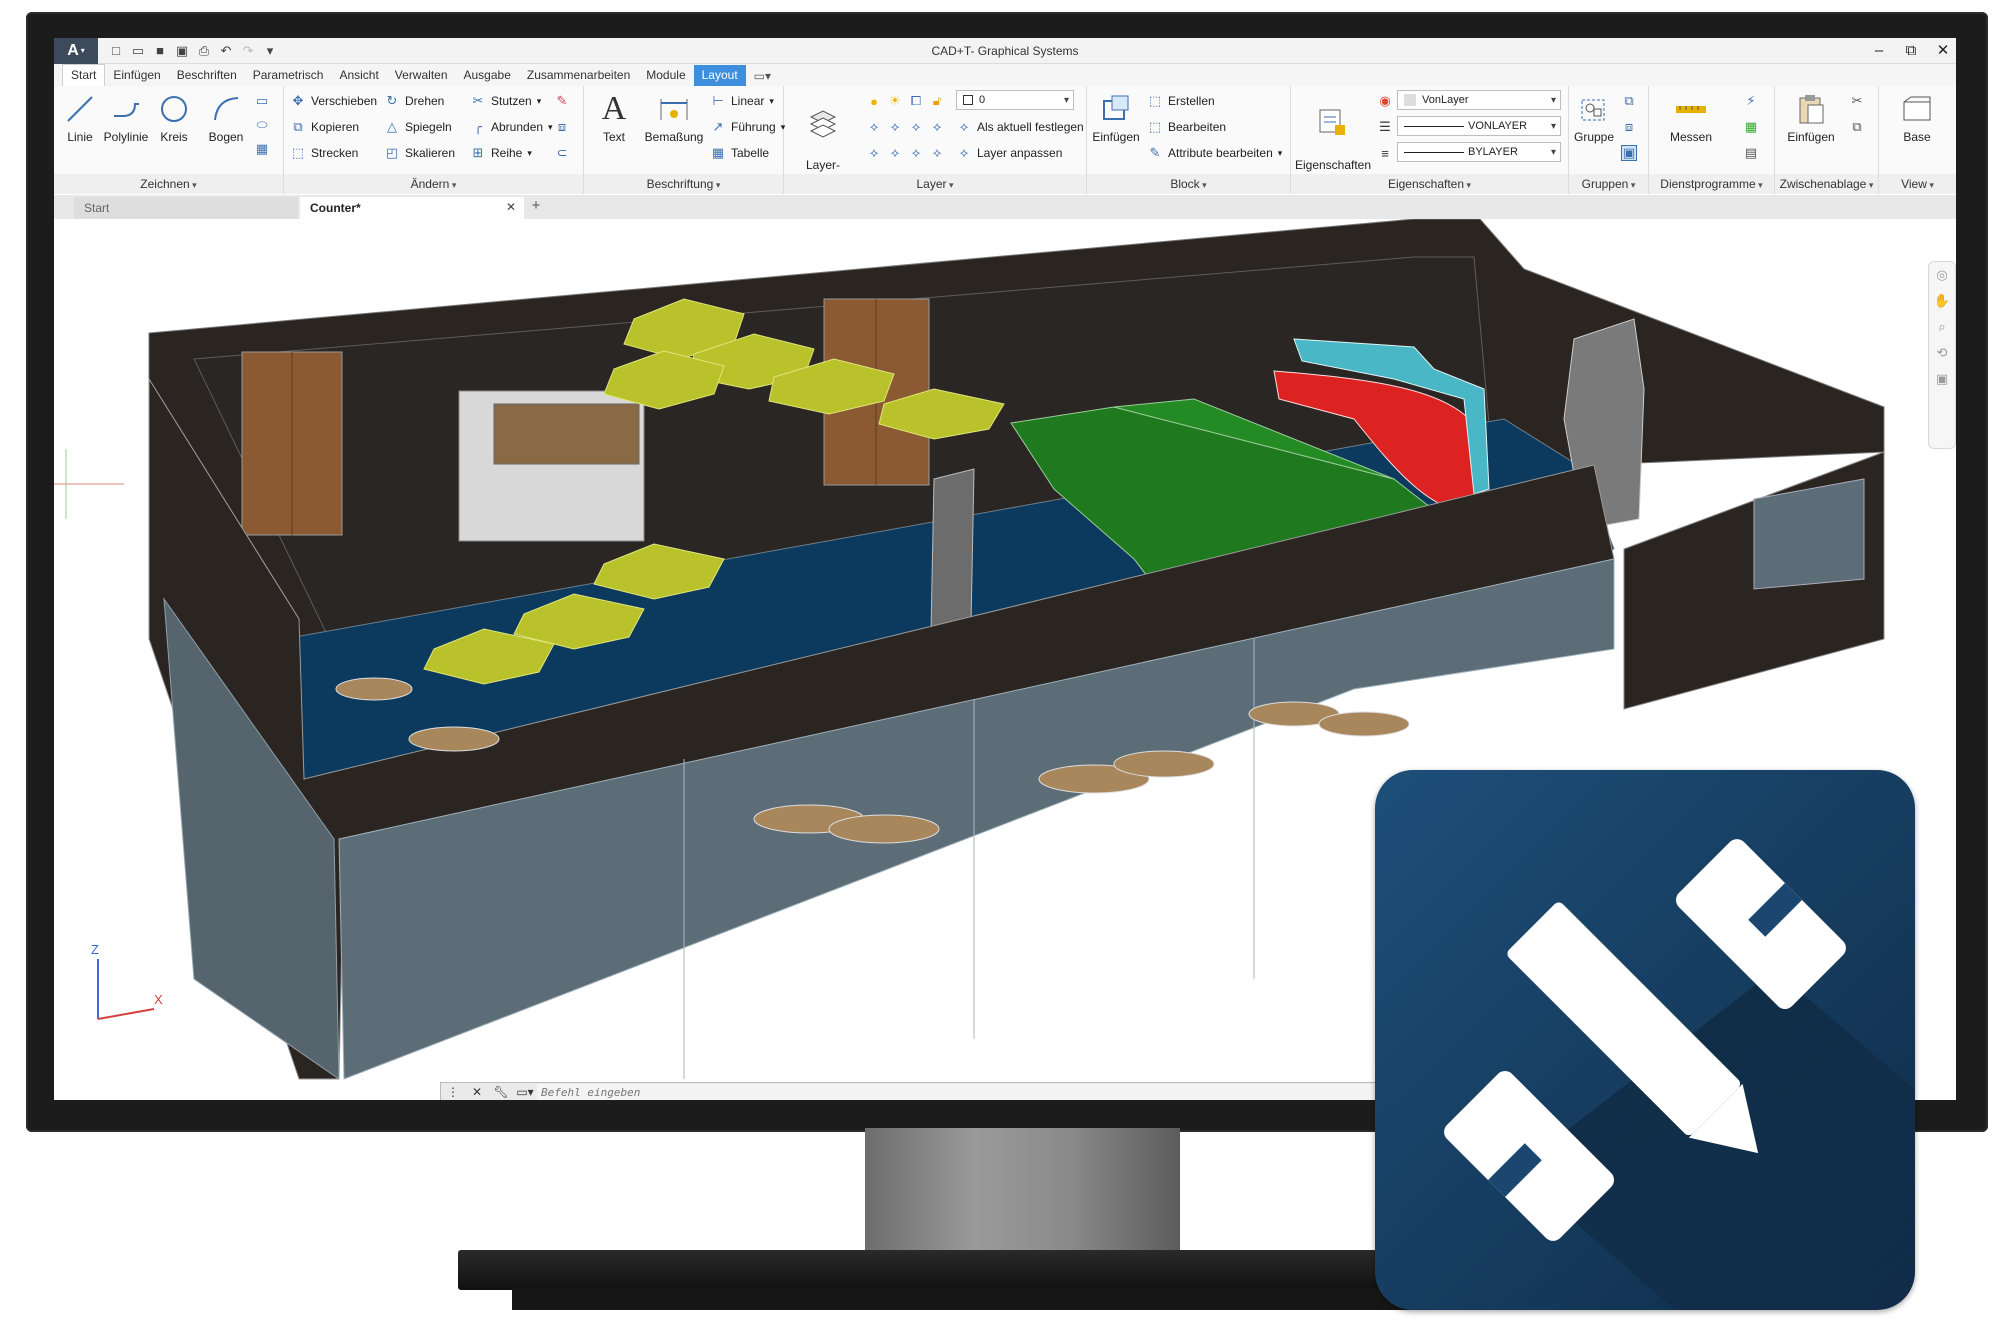 The width and height of the screenshot is (2000, 1333). Describe the element at coordinates (288, 75) in the screenshot. I see `tab-parametrisch: Parametrisch` at that location.